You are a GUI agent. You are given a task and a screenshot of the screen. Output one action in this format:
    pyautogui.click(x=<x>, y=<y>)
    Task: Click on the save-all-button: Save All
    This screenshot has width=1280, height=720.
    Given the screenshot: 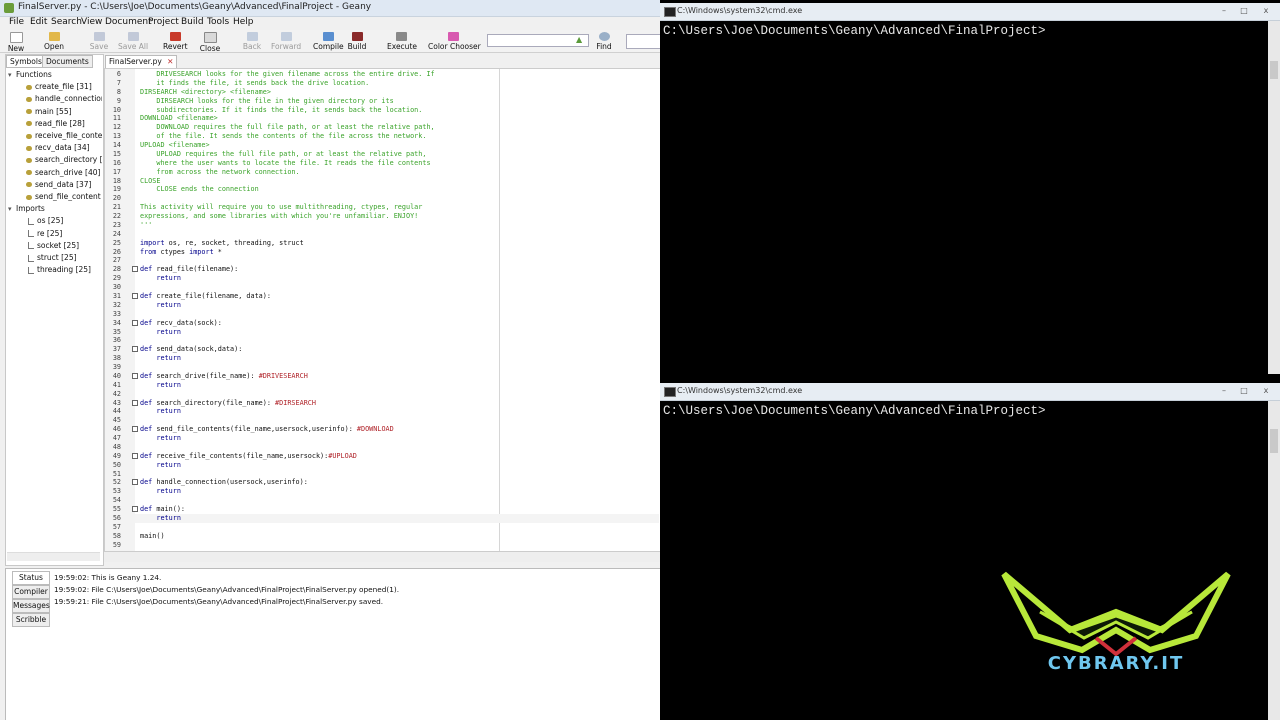 What is the action you would take?
    pyautogui.click(x=133, y=42)
    